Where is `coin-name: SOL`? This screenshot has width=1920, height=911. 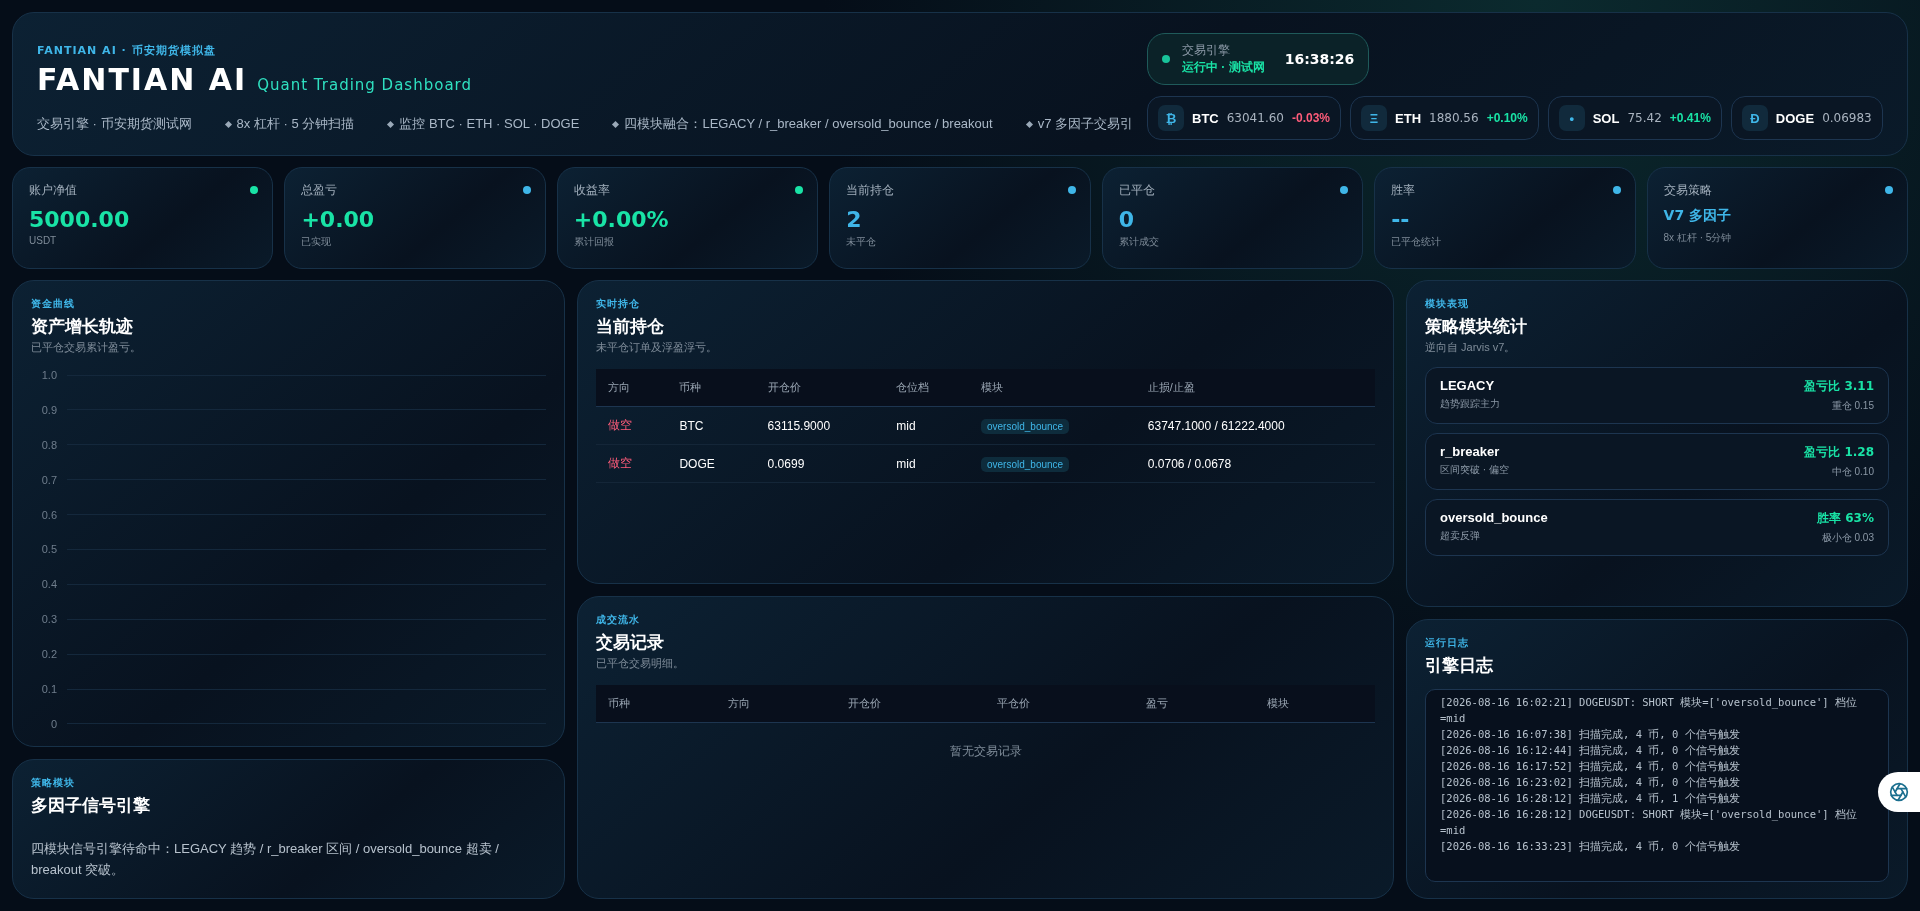
coin-name: SOL is located at coordinates (1606, 118).